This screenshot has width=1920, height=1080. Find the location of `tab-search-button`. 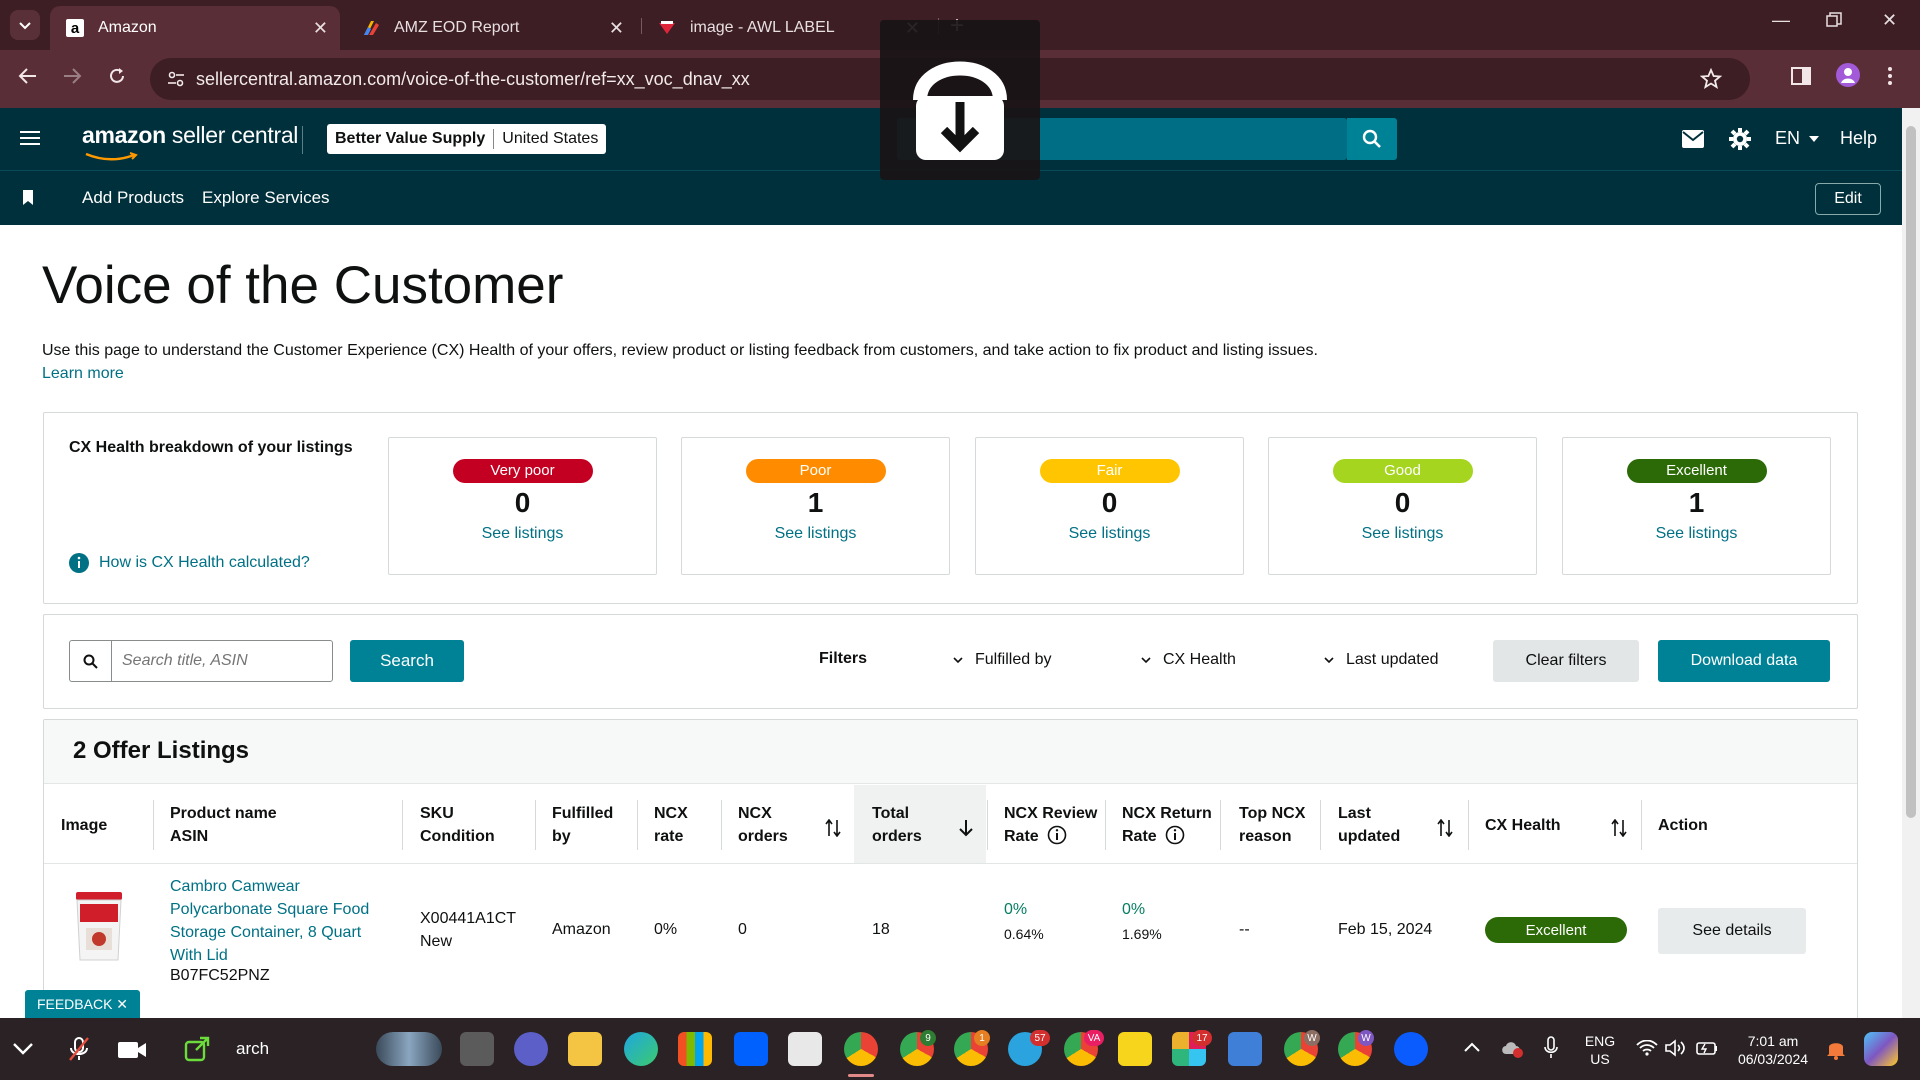

tab-search-button is located at coordinates (25, 25).